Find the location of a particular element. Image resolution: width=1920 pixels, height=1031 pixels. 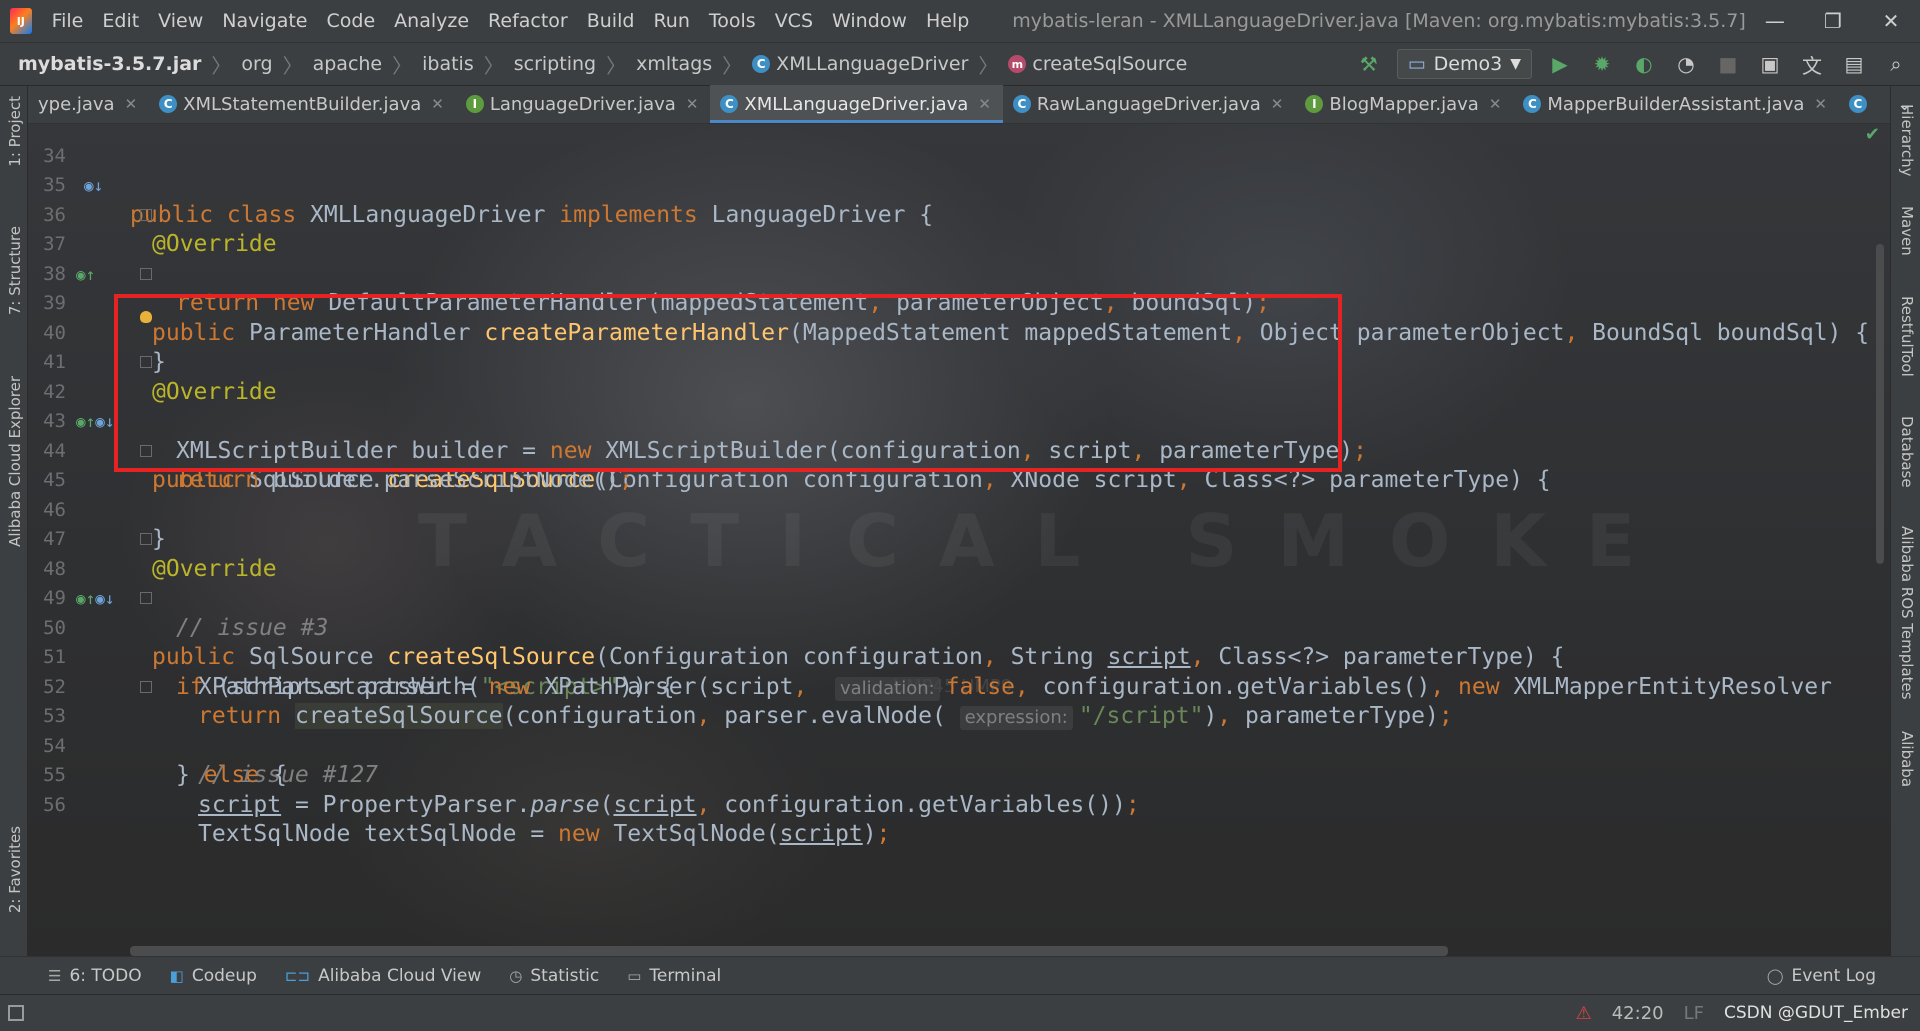

tab-overflow: C is located at coordinates (1862, 104).